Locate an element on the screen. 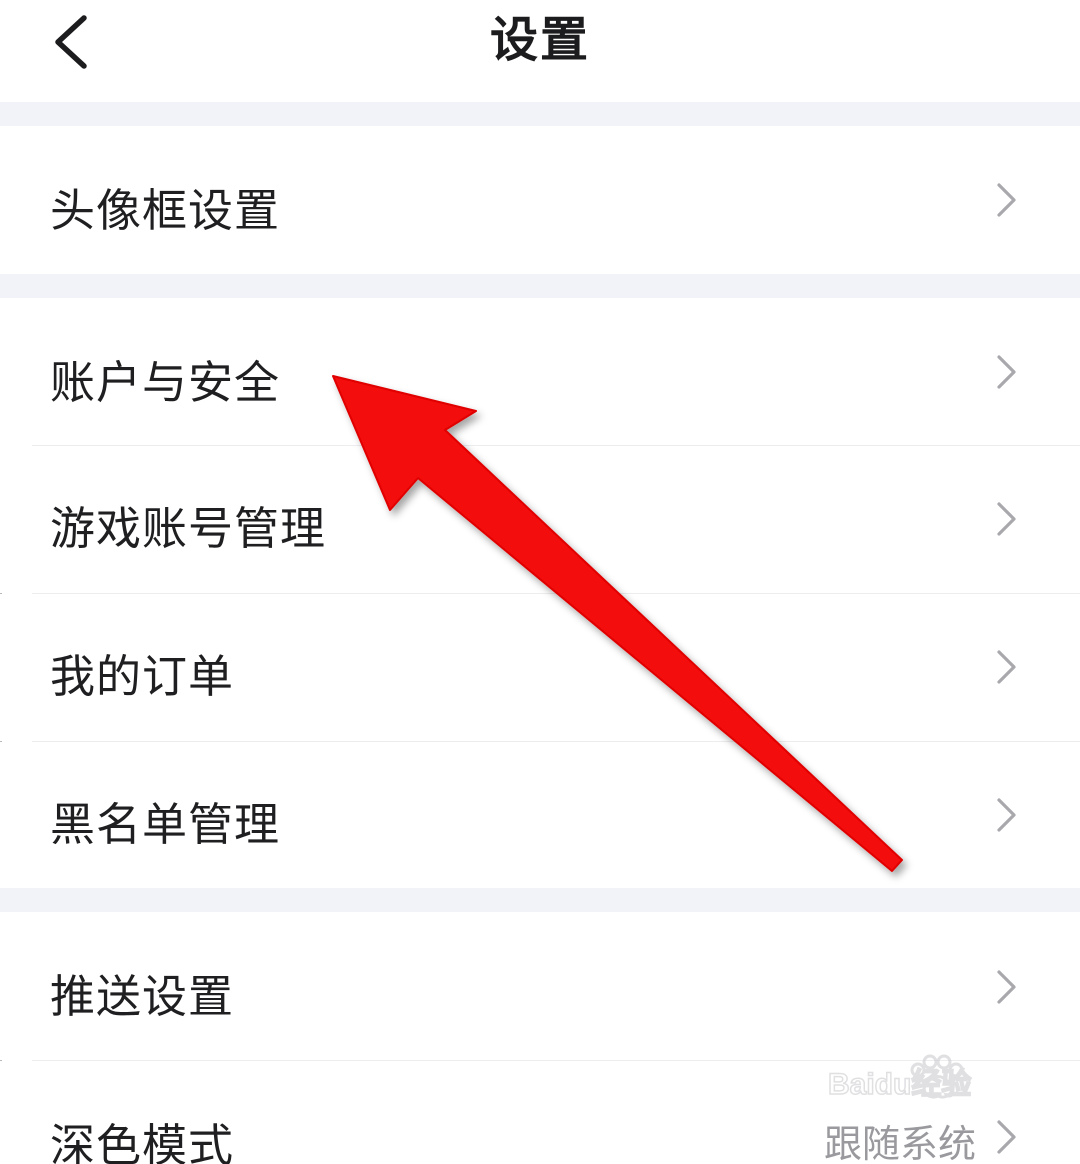 This screenshot has width=1080, height=1164. settings-item-push: 推送设置 is located at coordinates (540, 986).